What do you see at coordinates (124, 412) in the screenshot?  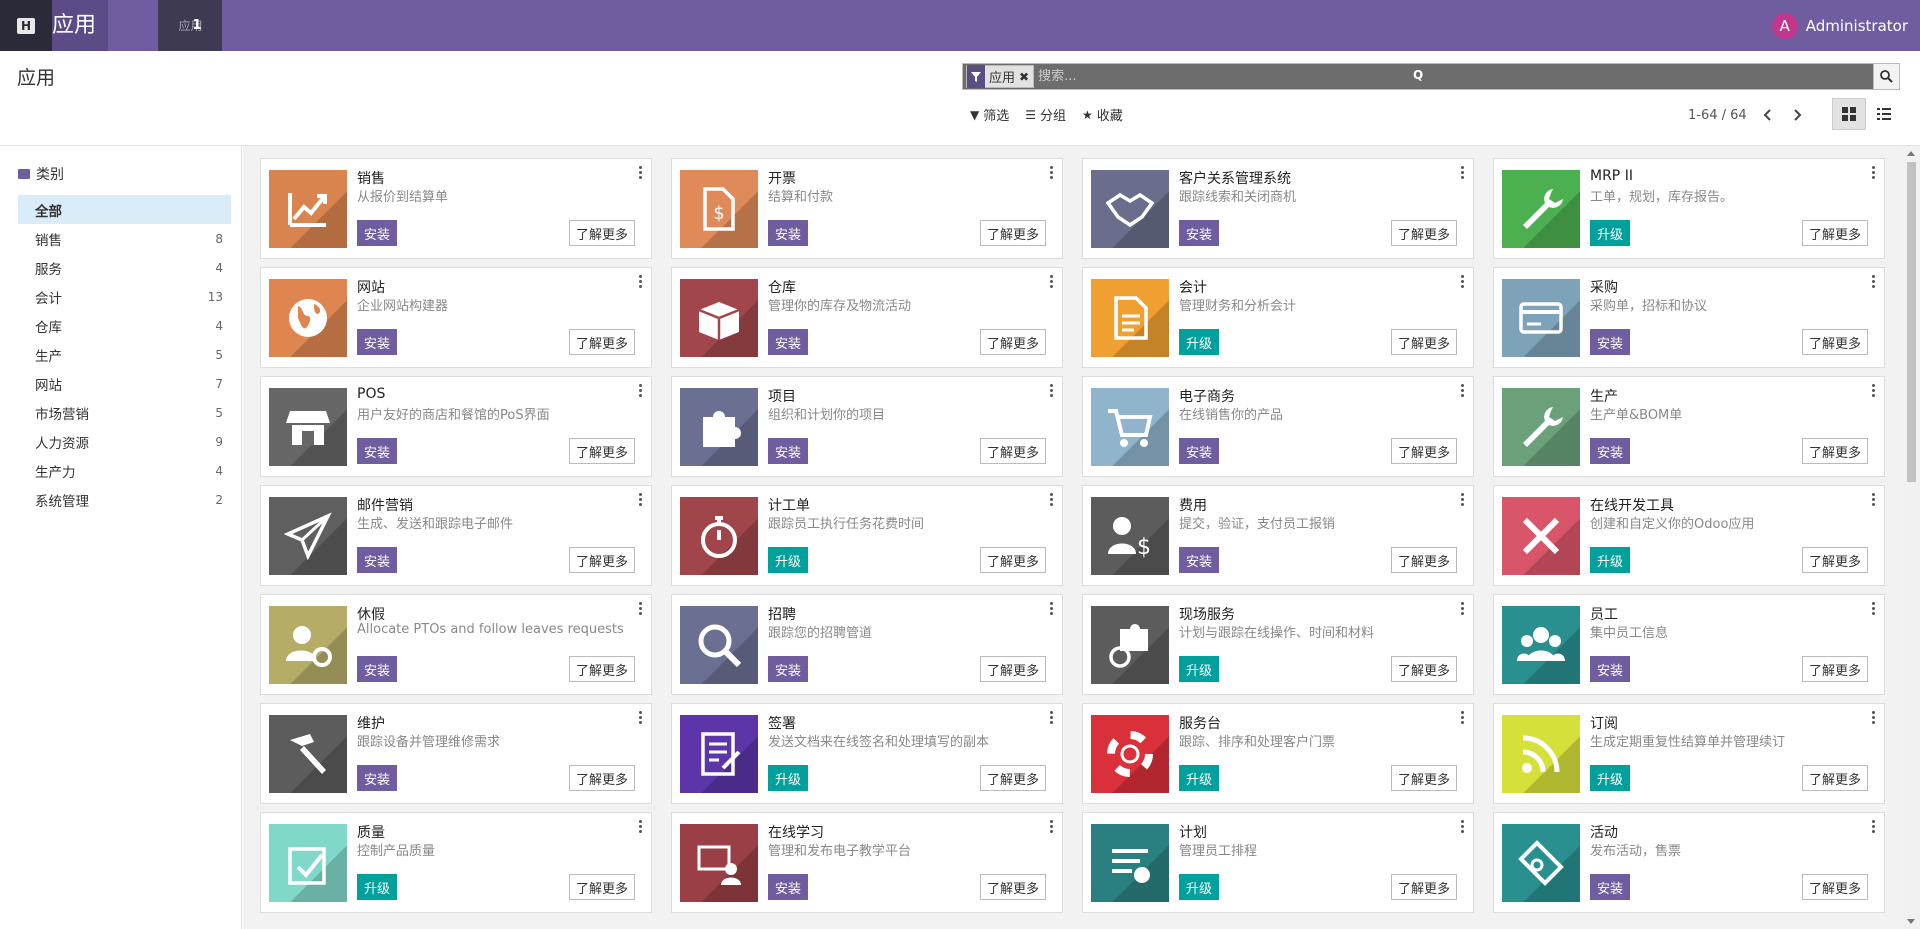 I see `sidebar-category-item: 市场营销 5` at bounding box center [124, 412].